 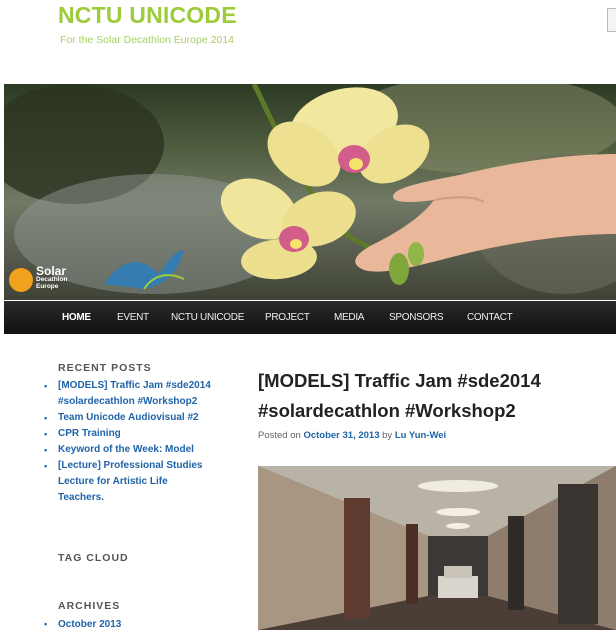 What do you see at coordinates (133, 317) in the screenshot?
I see `nav-event: EVENT` at bounding box center [133, 317].